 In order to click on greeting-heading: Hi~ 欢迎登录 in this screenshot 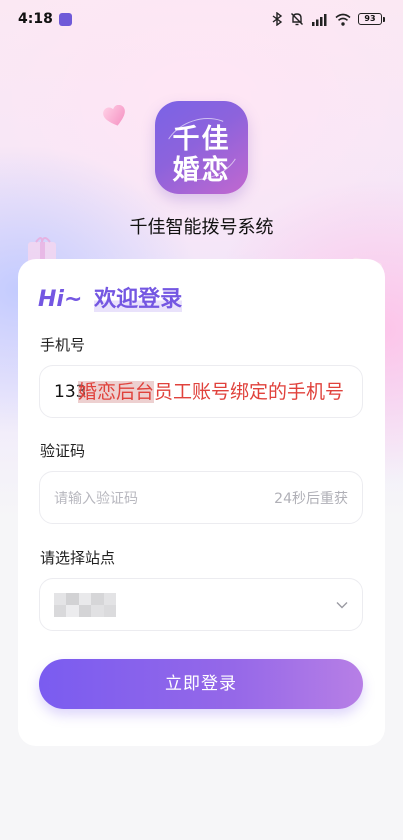, I will do `click(110, 297)`.